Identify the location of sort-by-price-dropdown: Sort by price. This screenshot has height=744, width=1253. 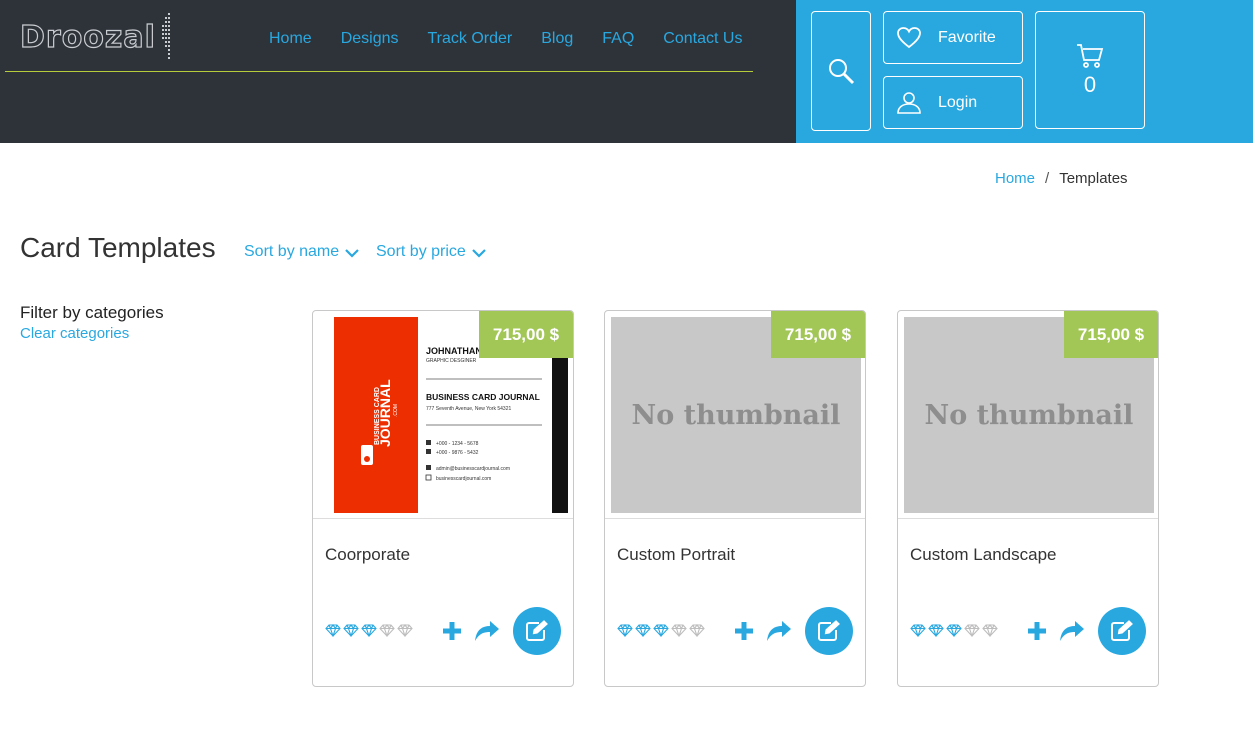
(431, 252).